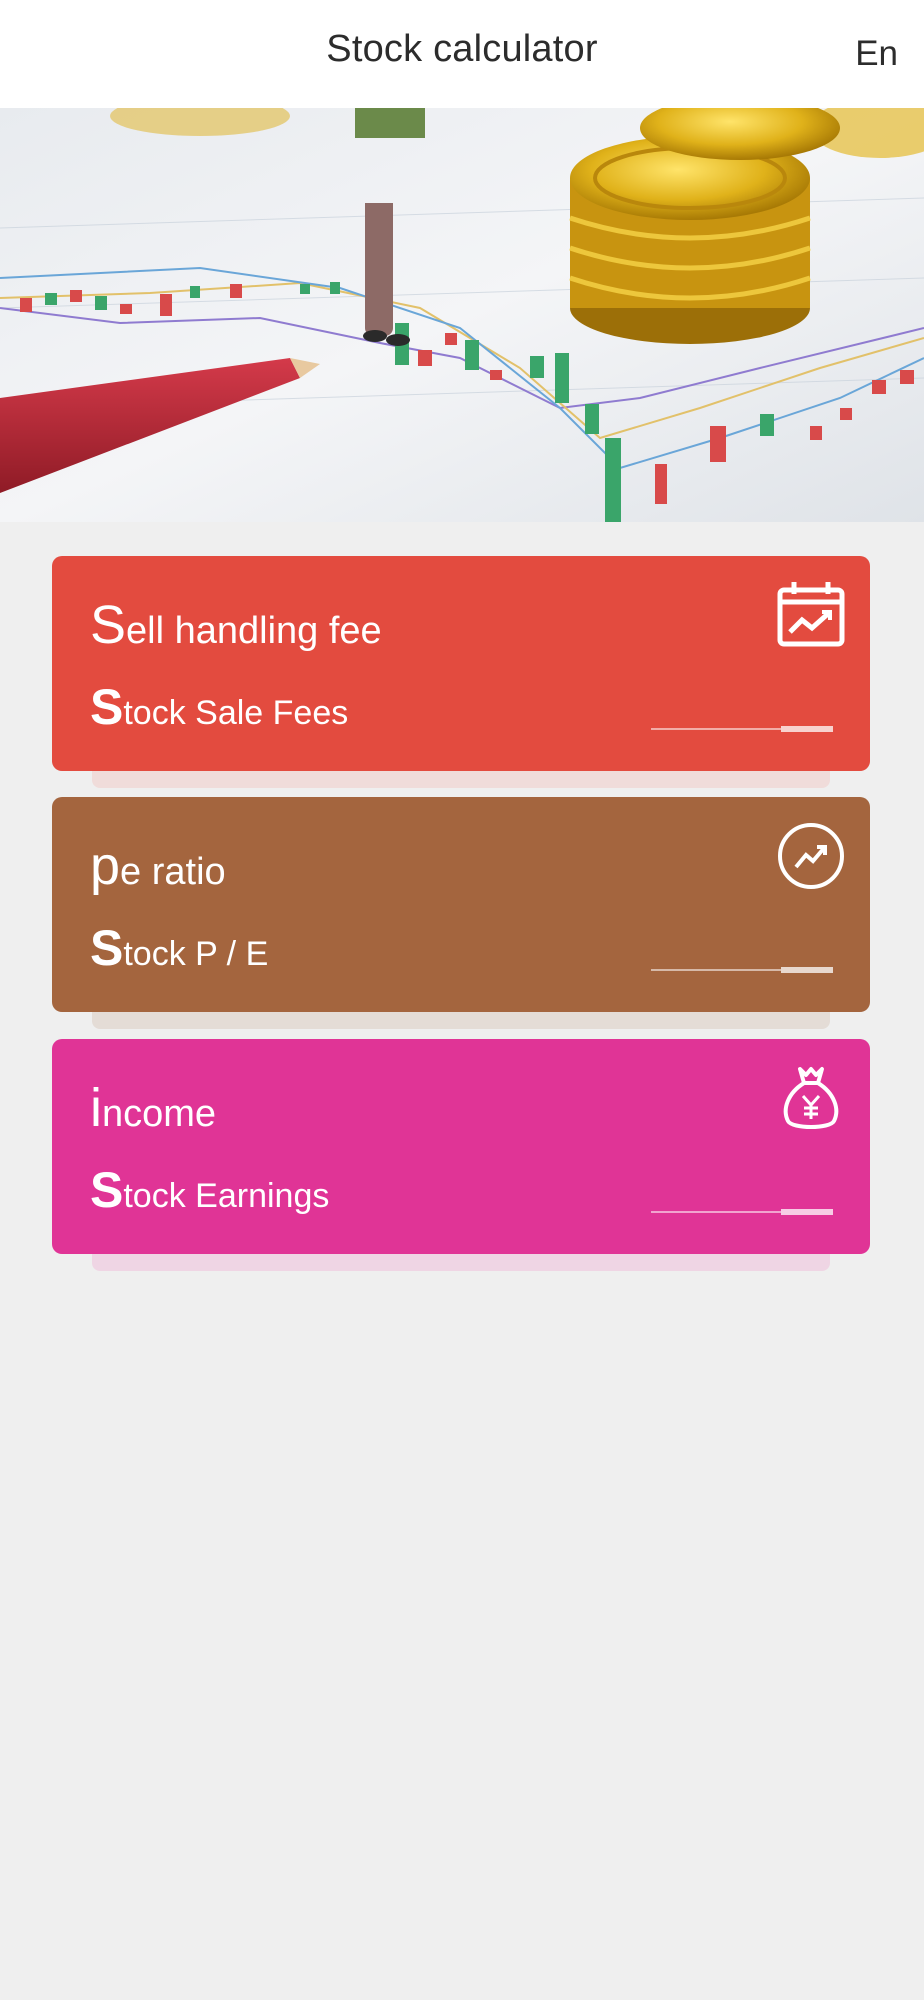 This screenshot has height=2000, width=924. I want to click on page-title: Stock calculator, so click(462, 49).